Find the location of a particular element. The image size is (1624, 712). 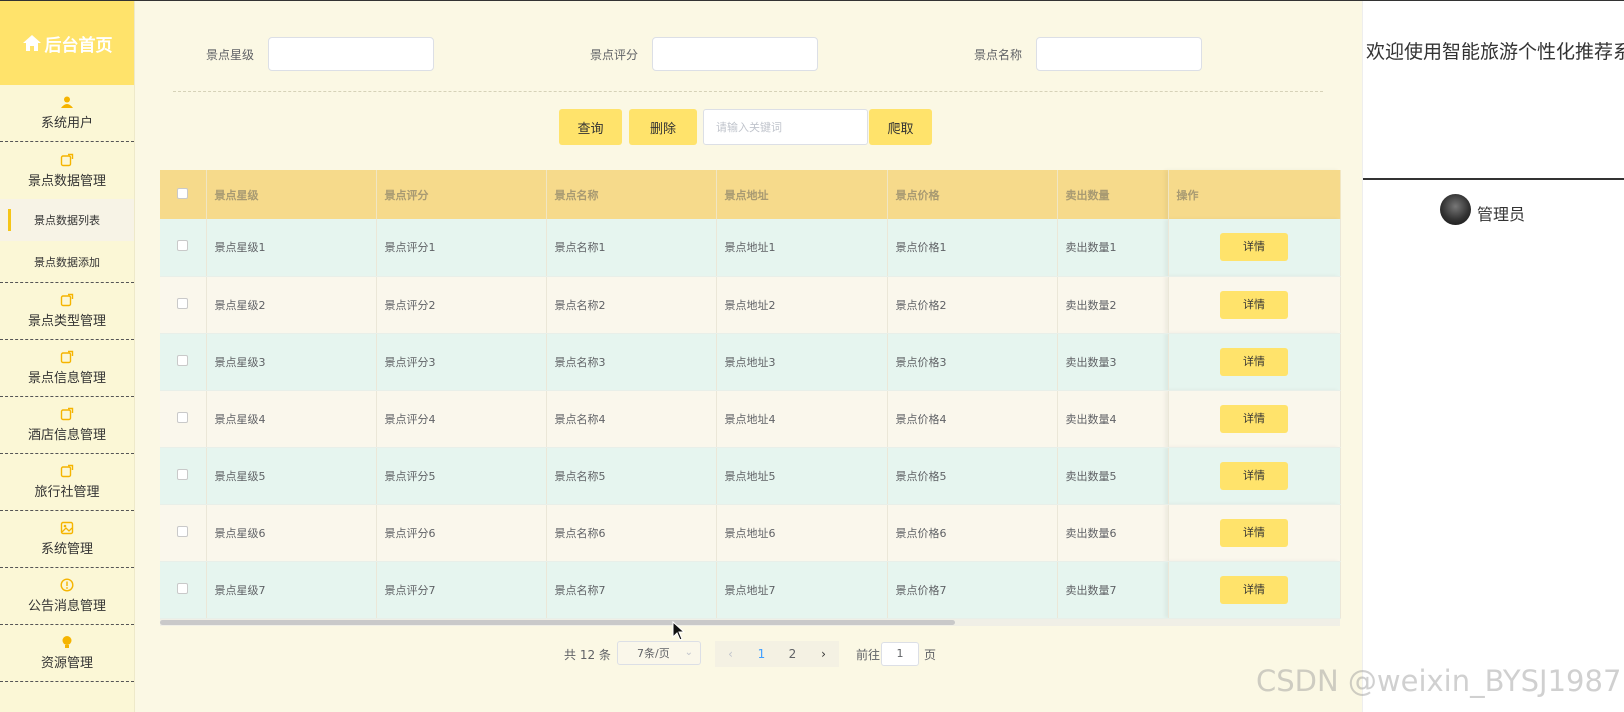

table-cell: 景点评分5 is located at coordinates (461, 476).